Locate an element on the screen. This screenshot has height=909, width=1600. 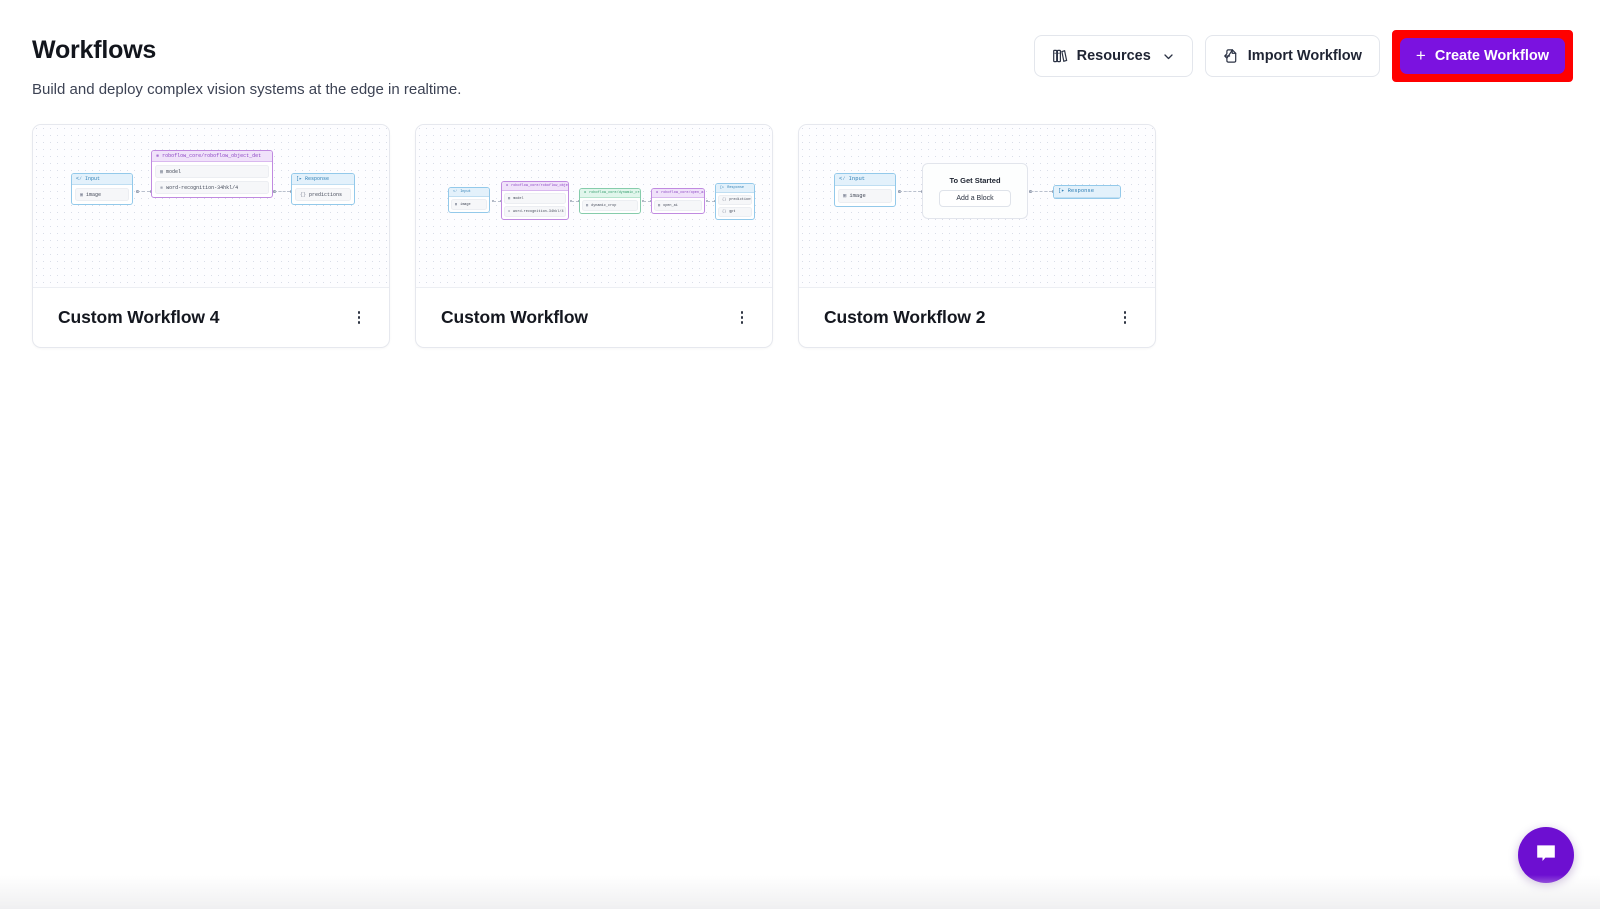
resources-label: Resources is located at coordinates (1113, 56).